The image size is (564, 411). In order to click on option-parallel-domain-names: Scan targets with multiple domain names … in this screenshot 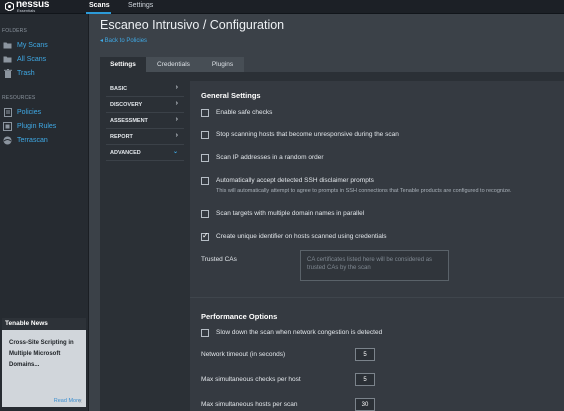, I will do `click(282, 214)`.